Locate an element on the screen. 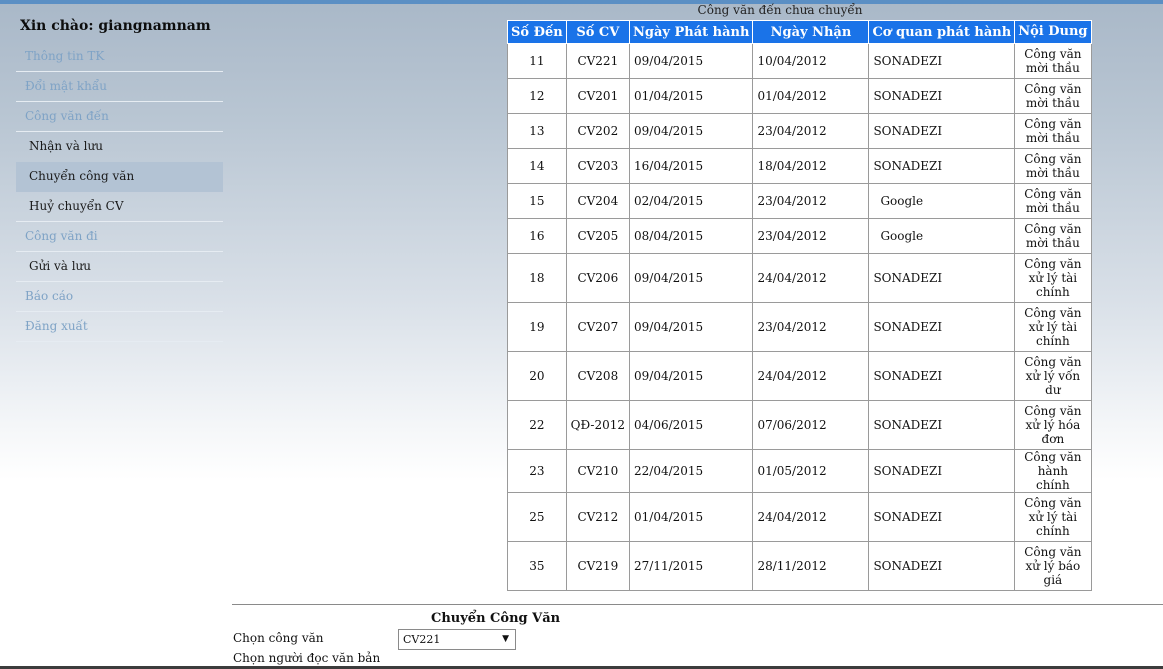  cell-so-den: 23 is located at coordinates (537, 471).